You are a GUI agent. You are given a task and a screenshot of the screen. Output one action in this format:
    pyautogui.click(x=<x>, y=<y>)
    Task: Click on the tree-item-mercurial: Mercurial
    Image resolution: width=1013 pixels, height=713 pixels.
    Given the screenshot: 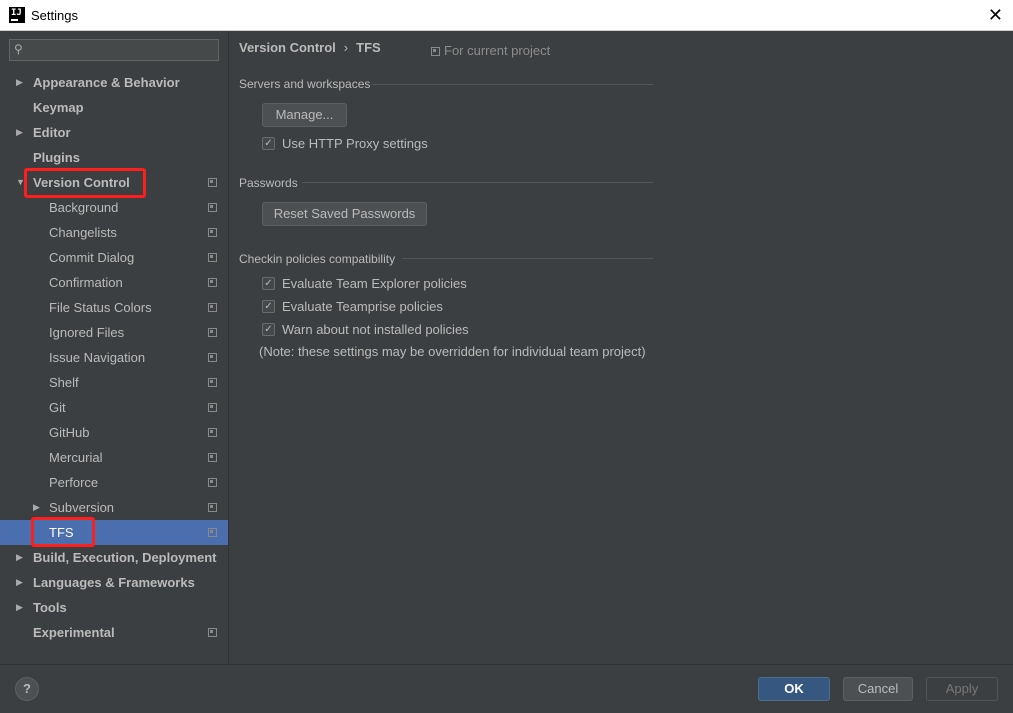 What is the action you would take?
    pyautogui.click(x=114, y=457)
    